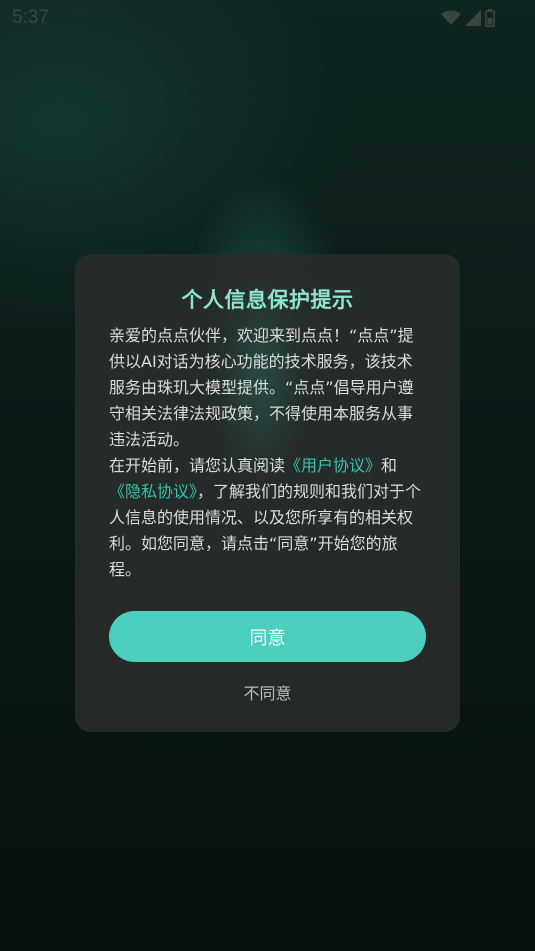 The image size is (535, 951). What do you see at coordinates (267, 18) in the screenshot?
I see `status-bar: 5:37` at bounding box center [267, 18].